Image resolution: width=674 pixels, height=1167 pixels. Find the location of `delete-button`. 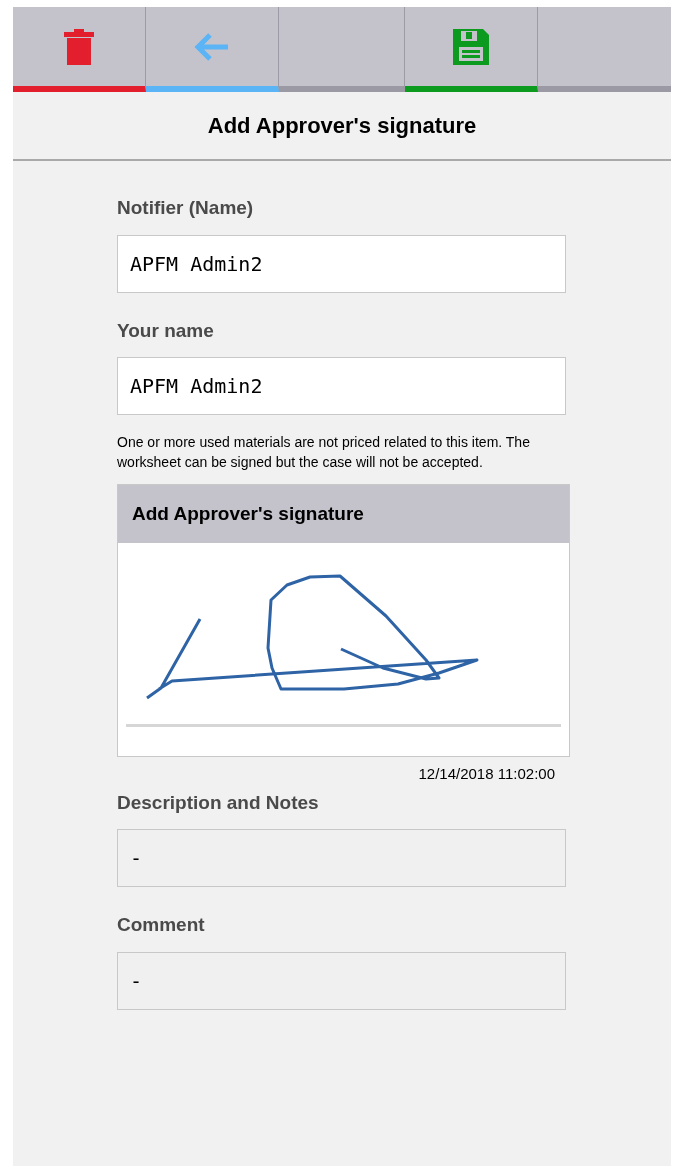

delete-button is located at coordinates (79, 49).